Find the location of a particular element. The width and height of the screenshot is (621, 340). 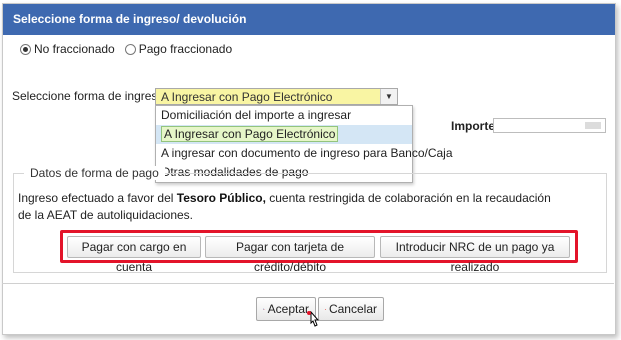

payment-mode-group: No fraccionado Pago fraccionado is located at coordinates (131, 49).